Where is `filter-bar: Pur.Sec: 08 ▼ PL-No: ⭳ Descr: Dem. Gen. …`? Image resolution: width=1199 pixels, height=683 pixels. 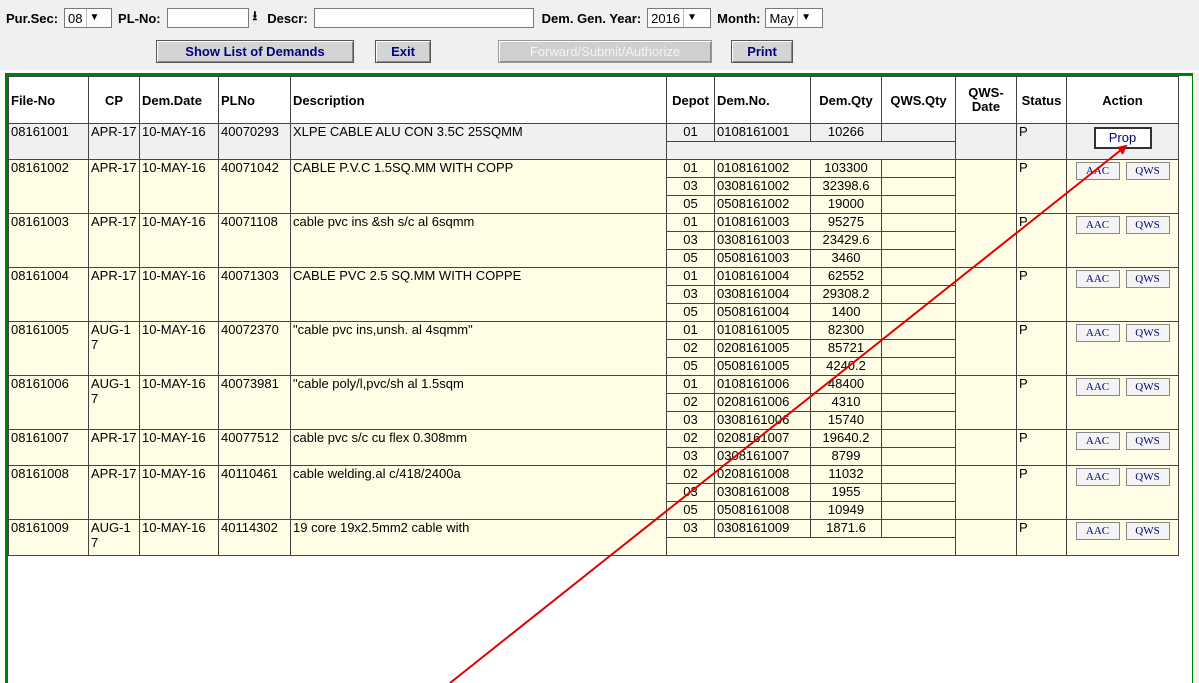
filter-bar: Pur.Sec: 08 ▼ PL-No: ⭳ Descr: Dem. Gen. … is located at coordinates (599, 35).